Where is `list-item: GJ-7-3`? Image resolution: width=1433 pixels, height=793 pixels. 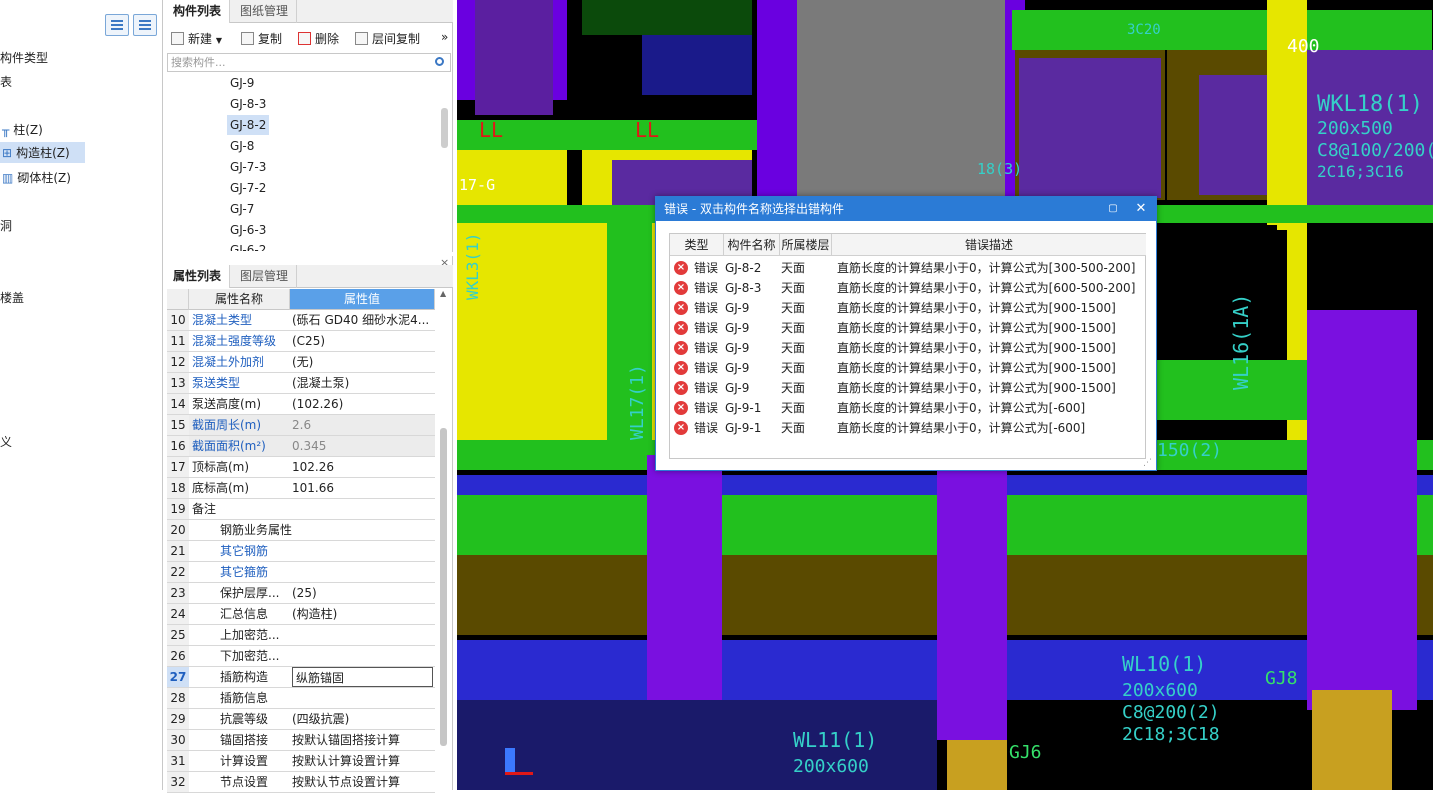 list-item: GJ-7-3 is located at coordinates (248, 167).